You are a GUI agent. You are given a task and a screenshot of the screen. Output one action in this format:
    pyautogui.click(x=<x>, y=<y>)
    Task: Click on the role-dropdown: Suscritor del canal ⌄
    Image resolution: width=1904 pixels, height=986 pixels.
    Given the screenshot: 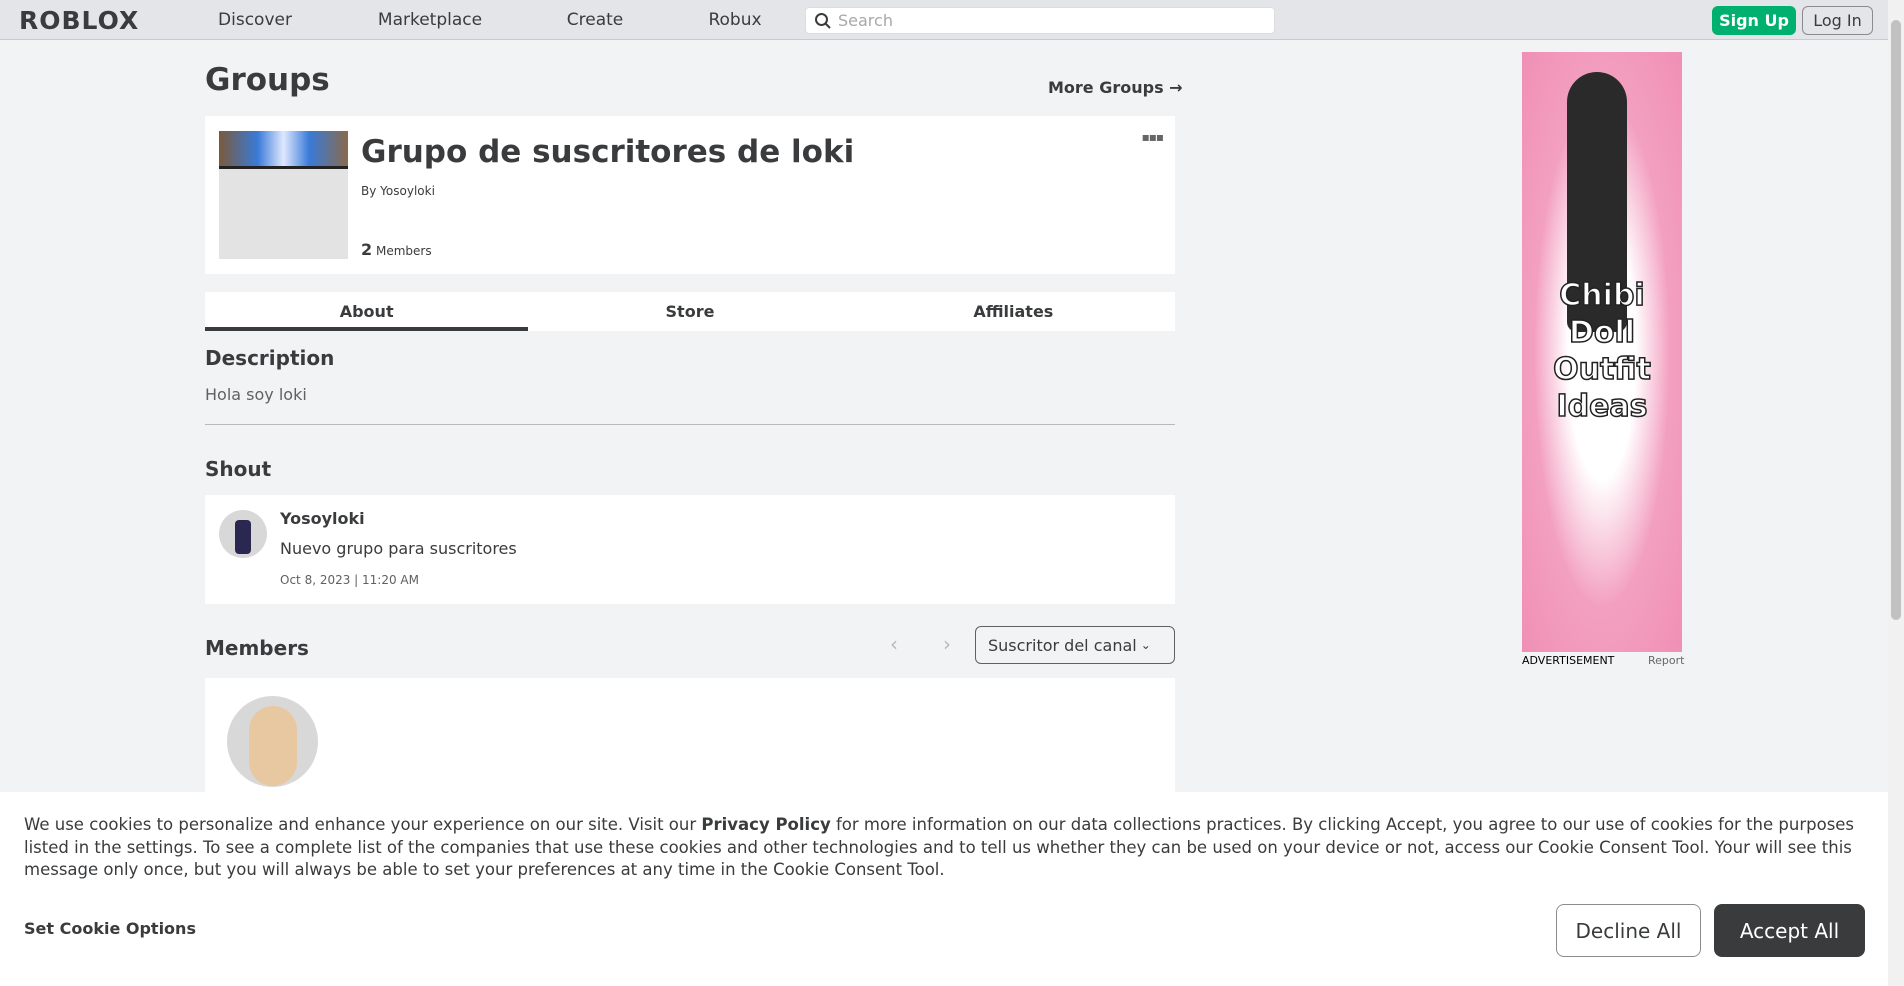 What is the action you would take?
    pyautogui.click(x=1075, y=645)
    